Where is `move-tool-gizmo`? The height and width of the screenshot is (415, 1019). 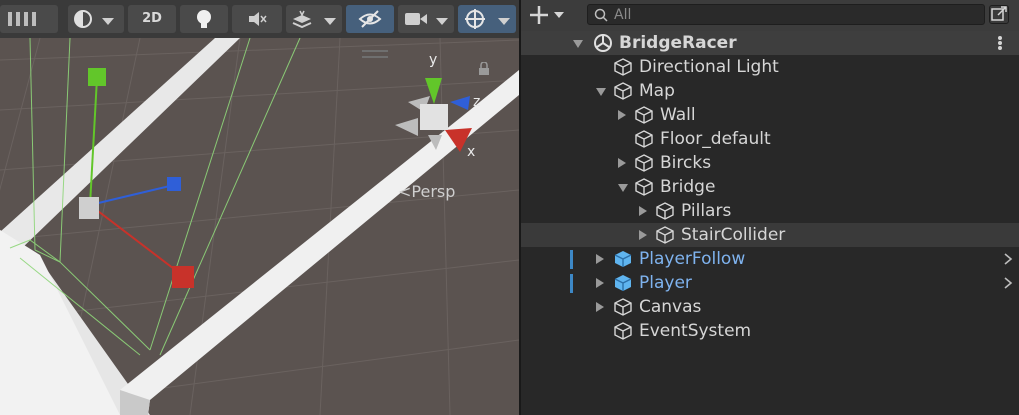
move-tool-gizmo is located at coordinates (136, 178).